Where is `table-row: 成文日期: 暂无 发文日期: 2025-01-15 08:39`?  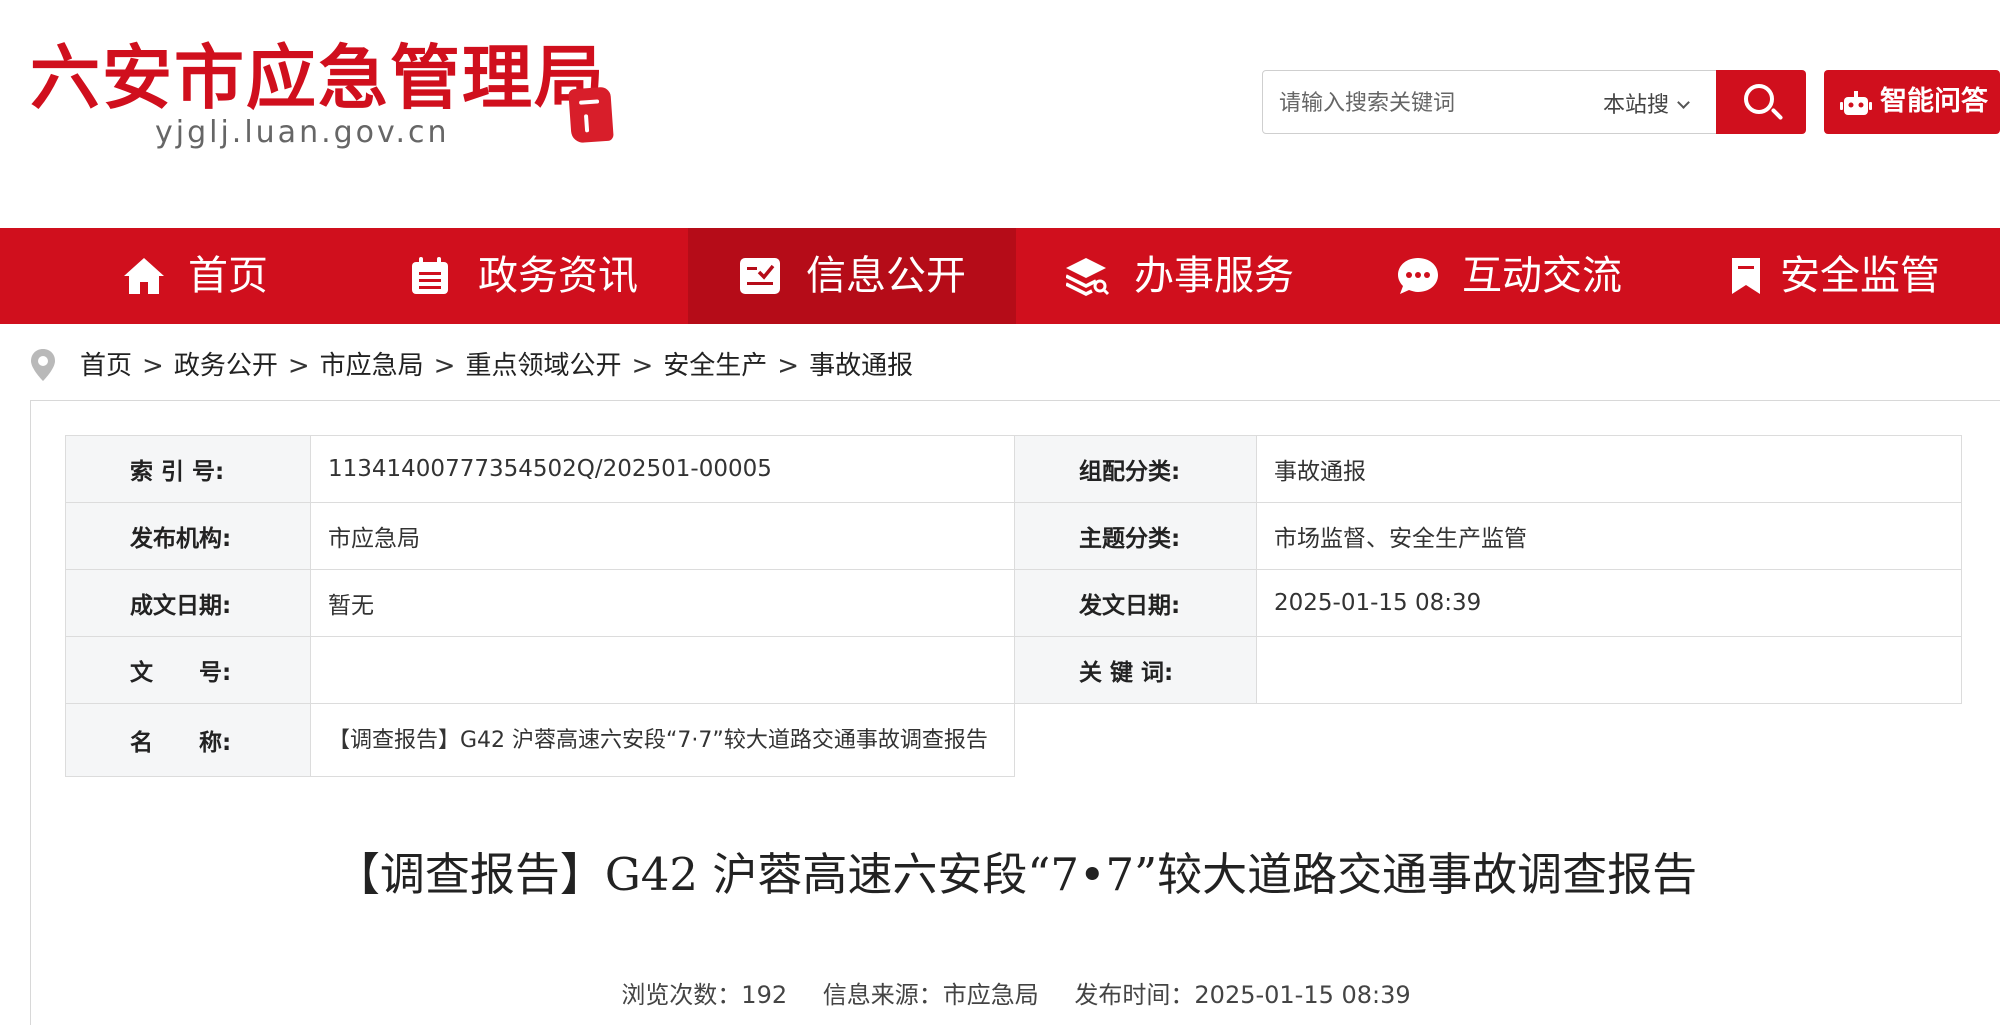 table-row: 成文日期: 暂无 发文日期: 2025-01-15 08:39 is located at coordinates (1013, 603).